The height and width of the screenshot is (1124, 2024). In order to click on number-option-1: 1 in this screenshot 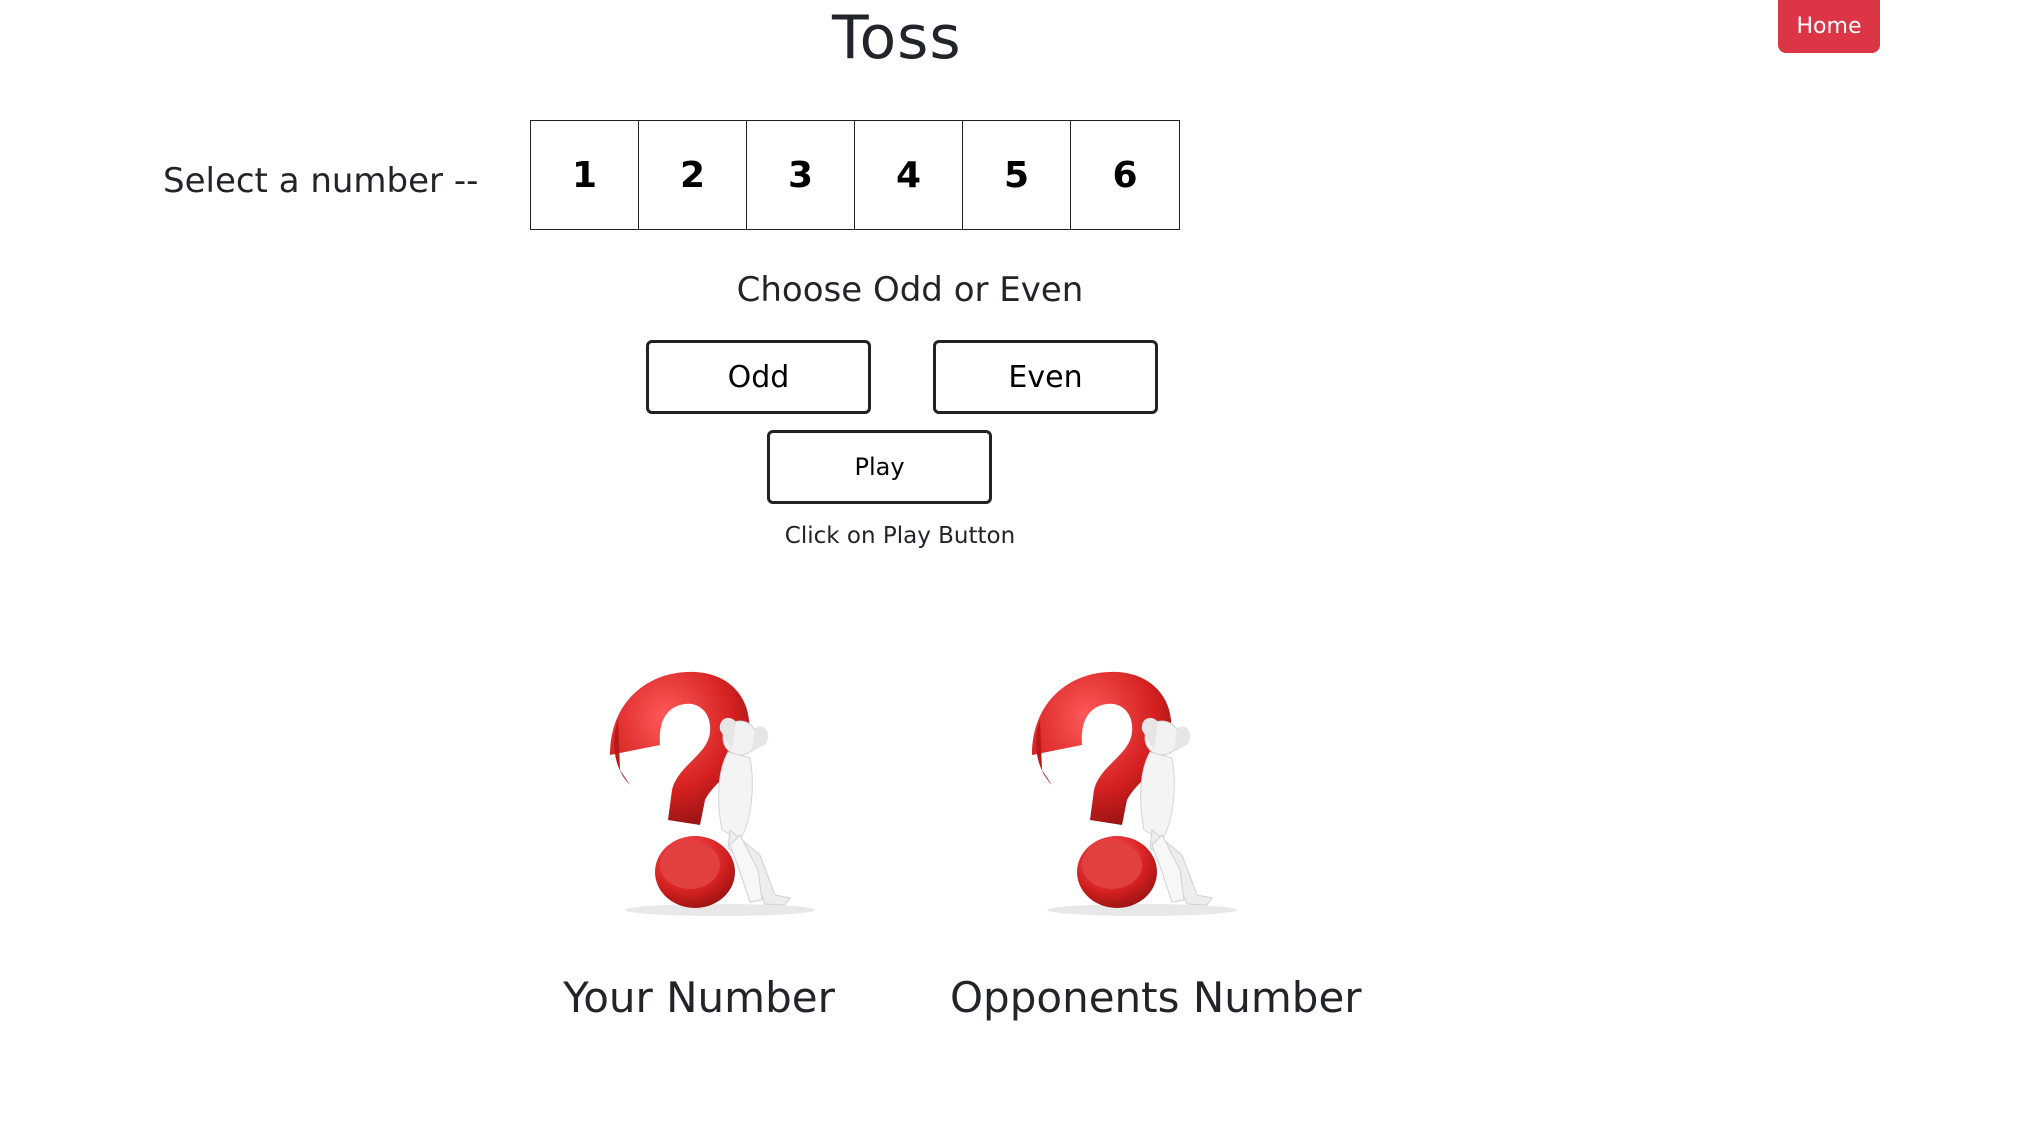, I will do `click(585, 175)`.